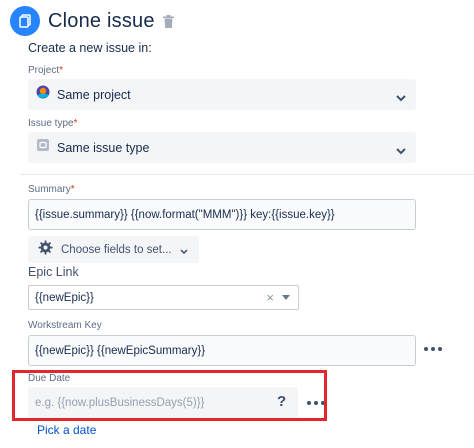 Image resolution: width=474 pixels, height=448 pixels. What do you see at coordinates (222, 350) in the screenshot?
I see `workstream-key-input: {{newEpic}} {{newEpicSummary}}` at bounding box center [222, 350].